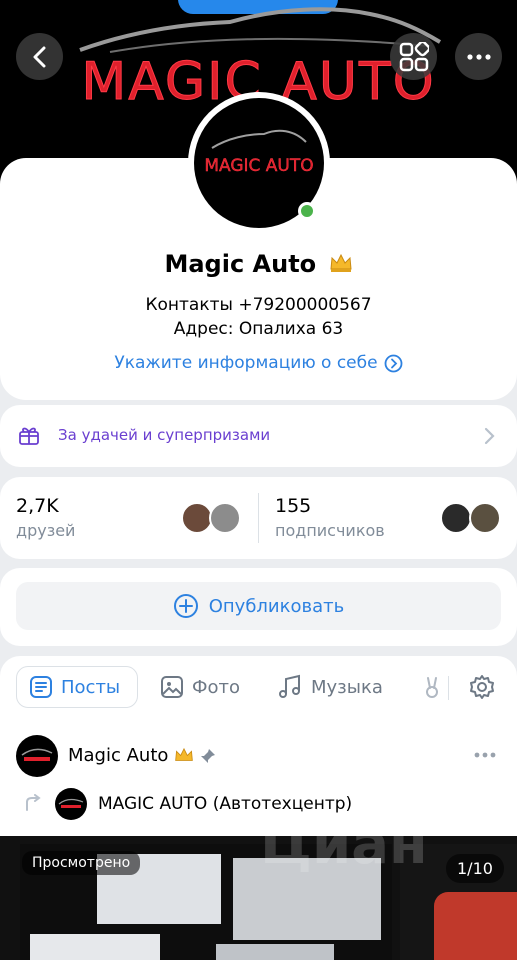  I want to click on more-button, so click(478, 56).